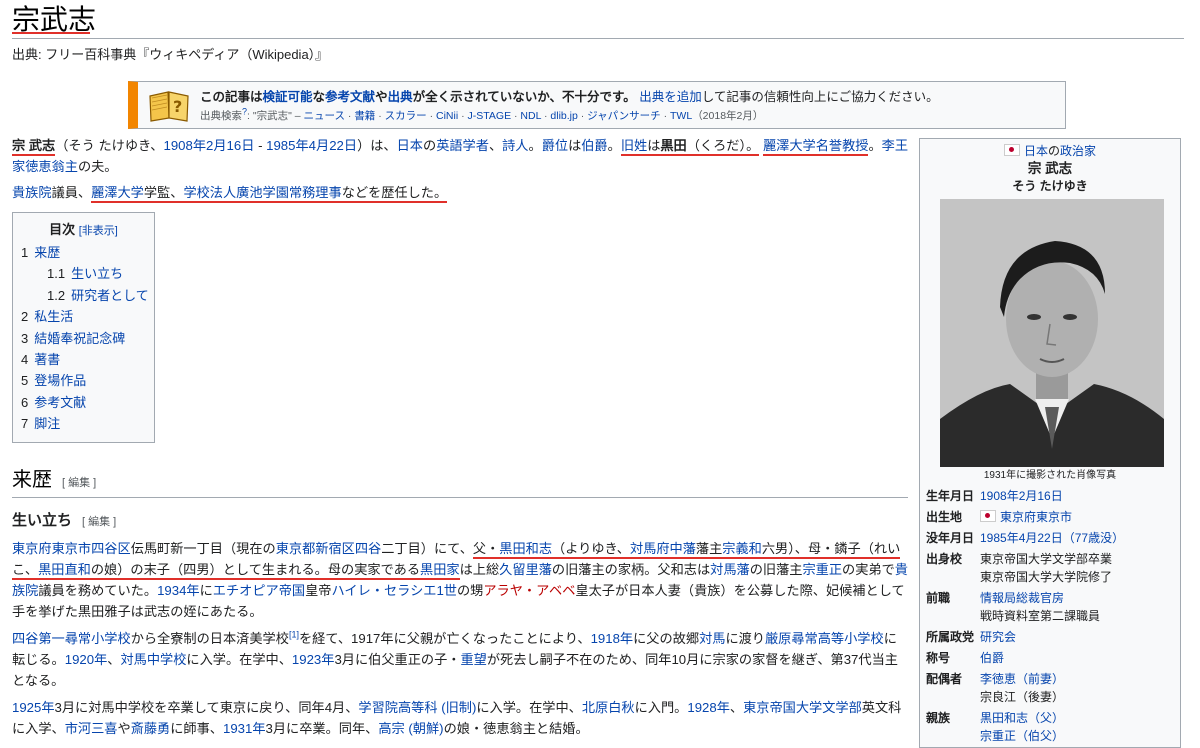 The image size is (1200, 748). Describe the element at coordinates (530, 116) in the screenshot. I see `source-search-link: NDL` at that location.